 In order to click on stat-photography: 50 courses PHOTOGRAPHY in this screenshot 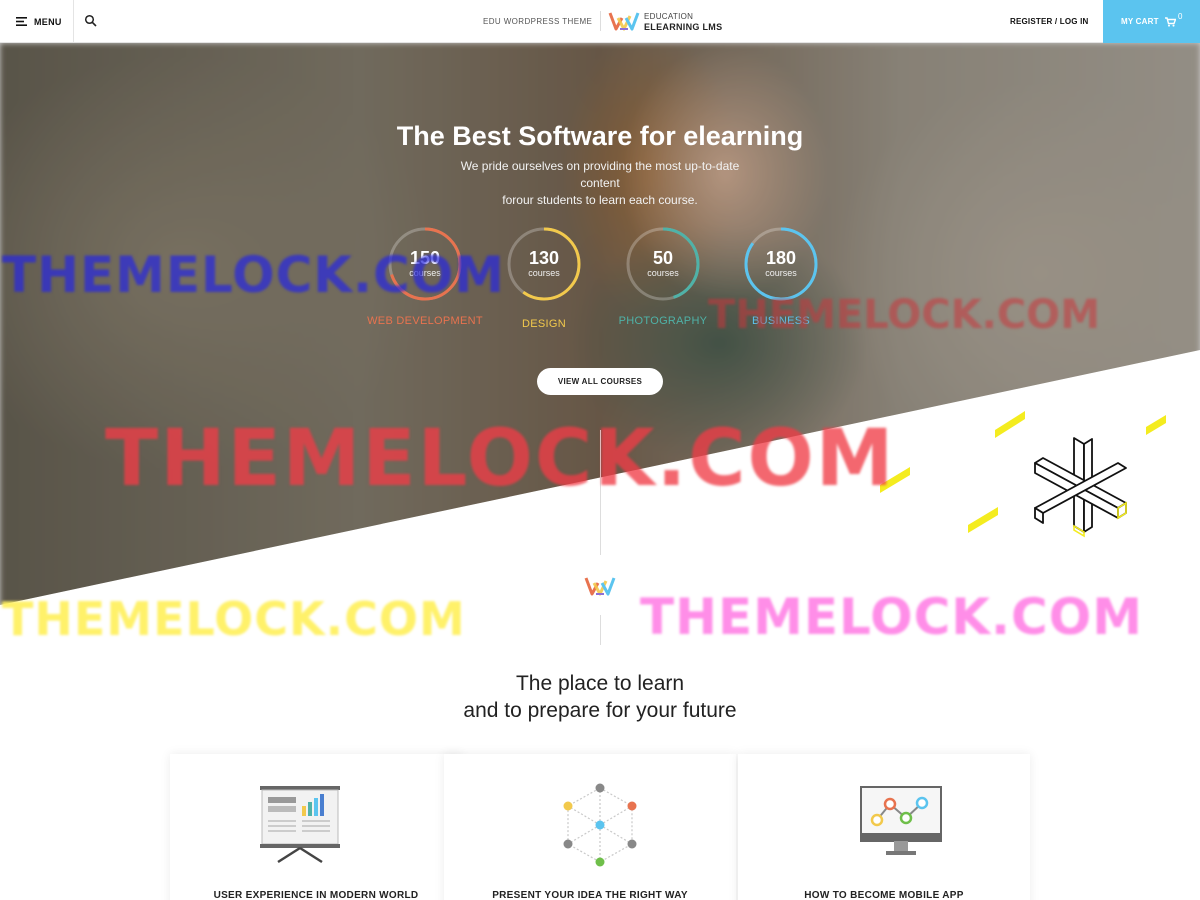, I will do `click(663, 286)`.